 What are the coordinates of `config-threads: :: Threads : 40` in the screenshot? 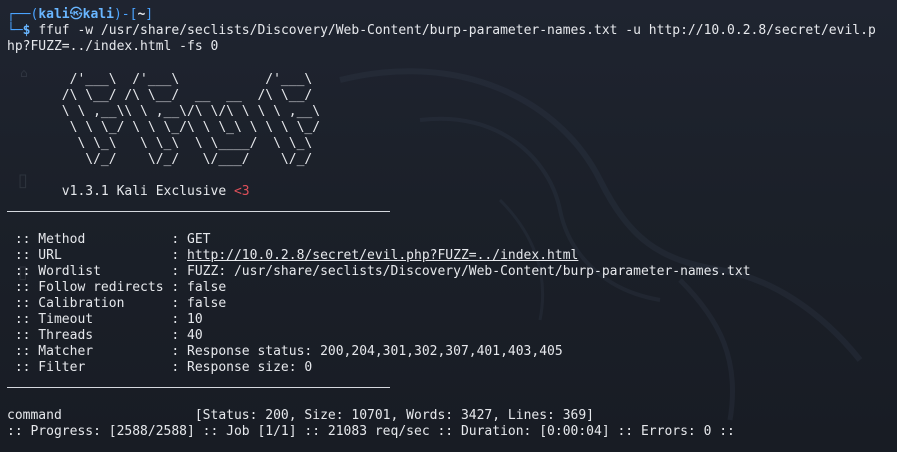 It's located at (105, 335).